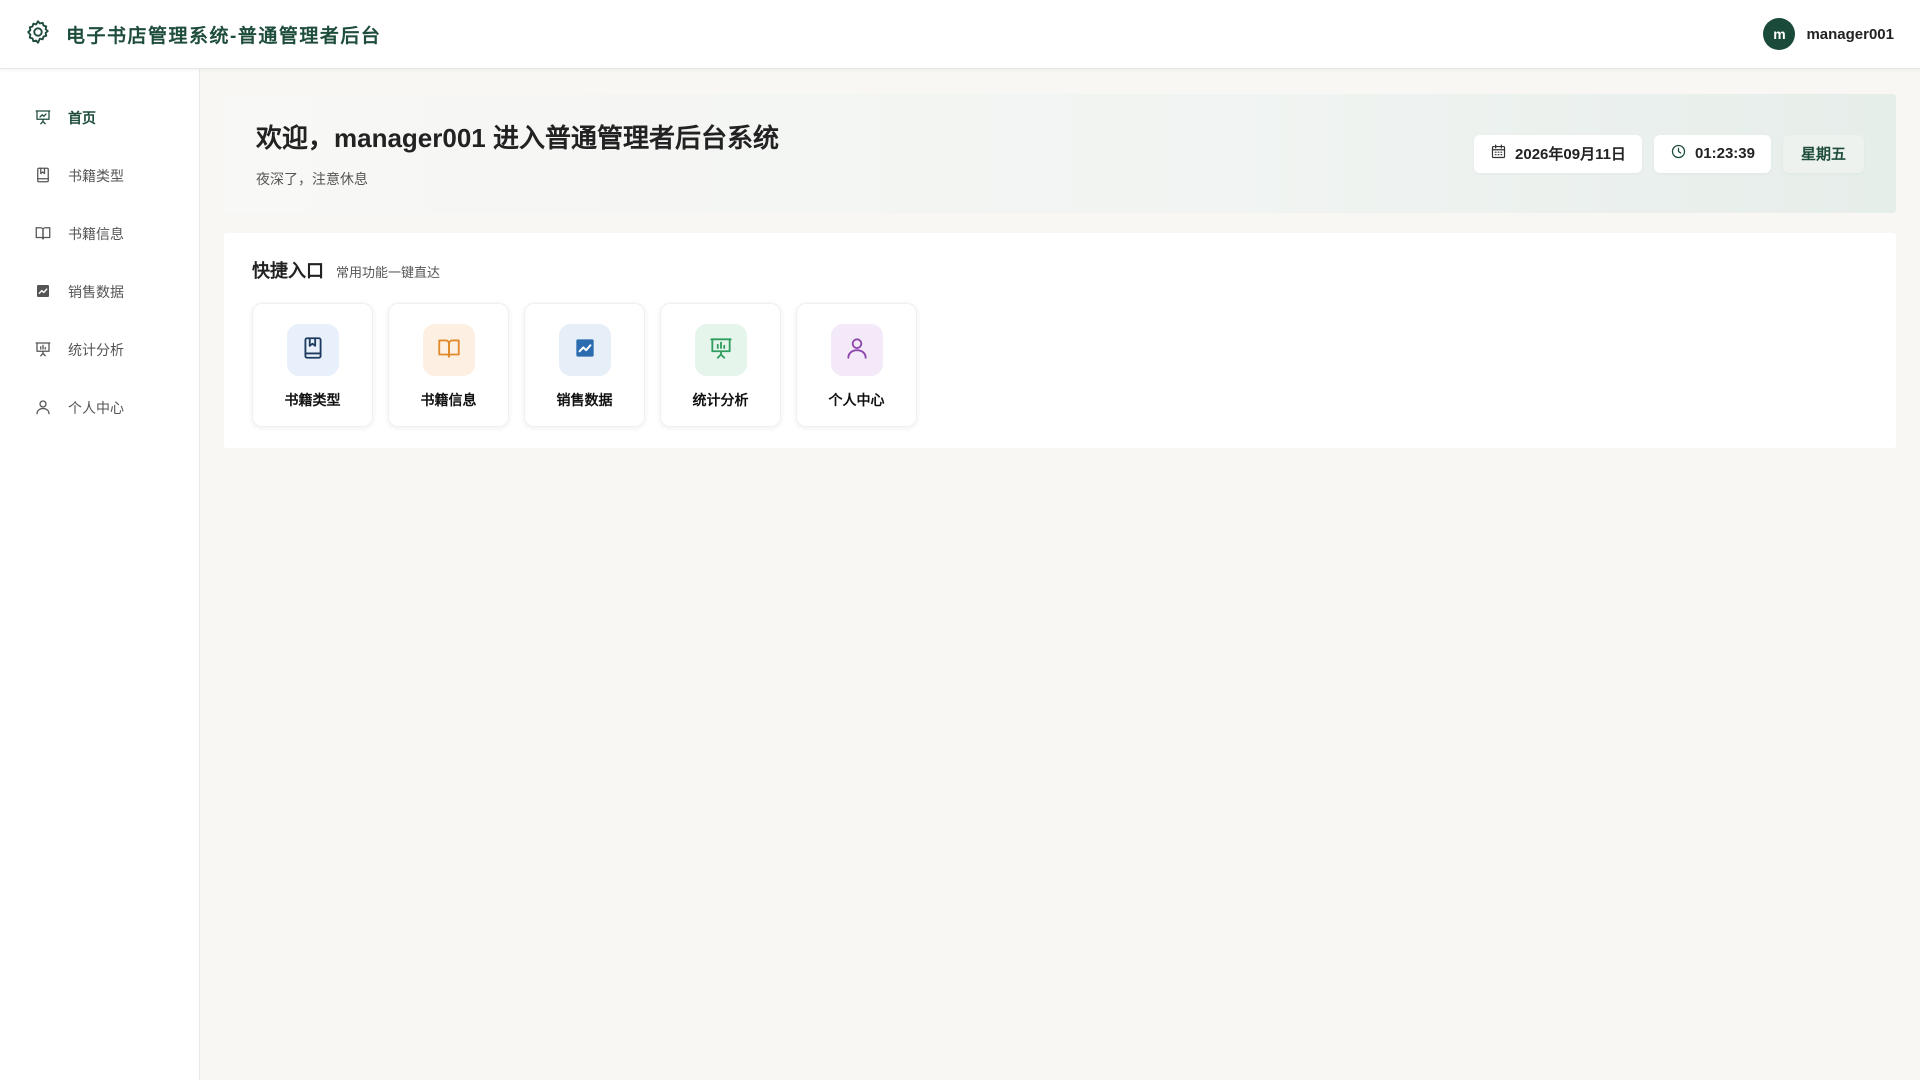  Describe the element at coordinates (96, 176) in the screenshot. I see `sidebar-item-label: 书籍类型` at that location.